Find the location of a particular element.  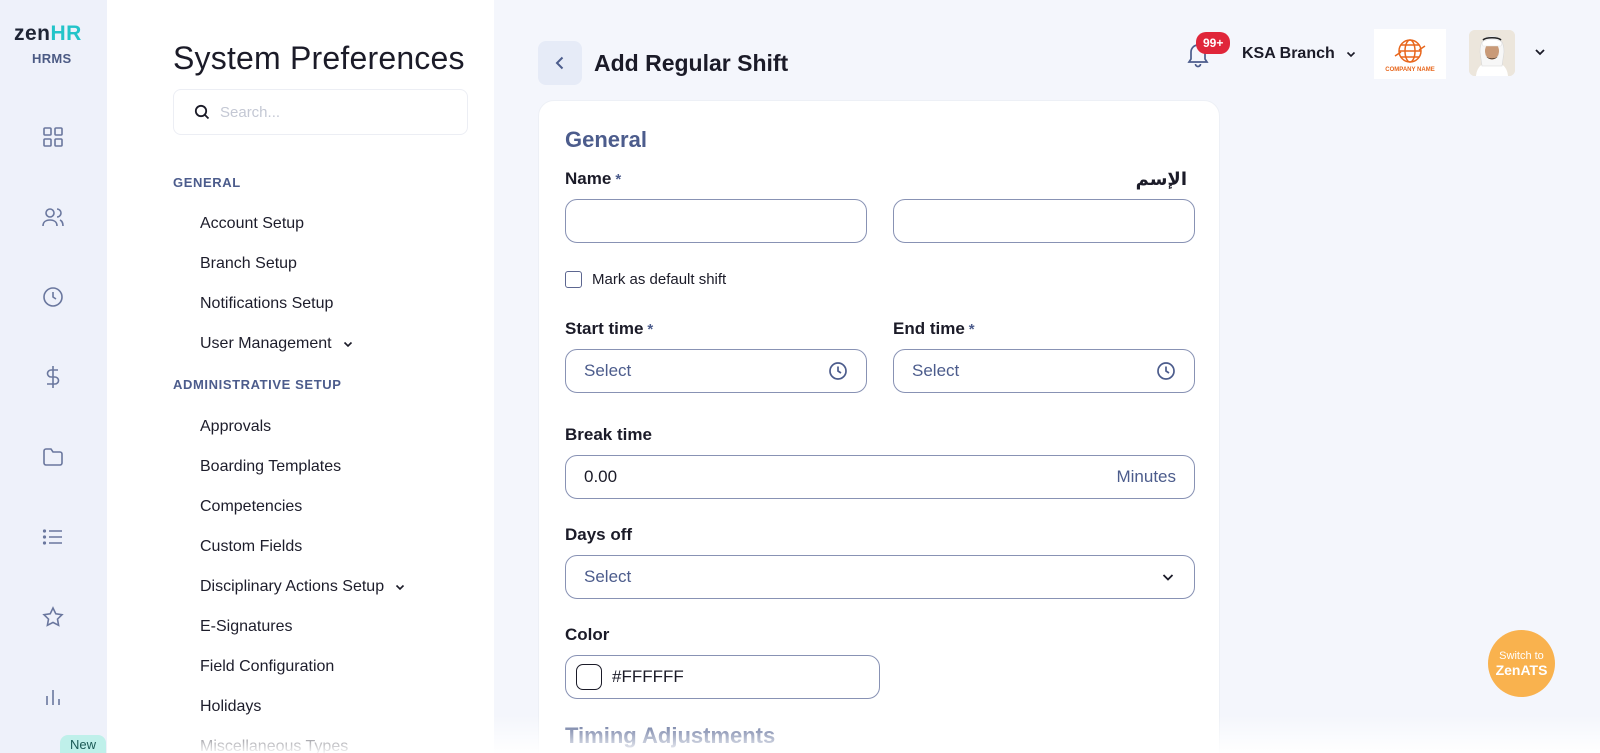

avatar is located at coordinates (1492, 53).